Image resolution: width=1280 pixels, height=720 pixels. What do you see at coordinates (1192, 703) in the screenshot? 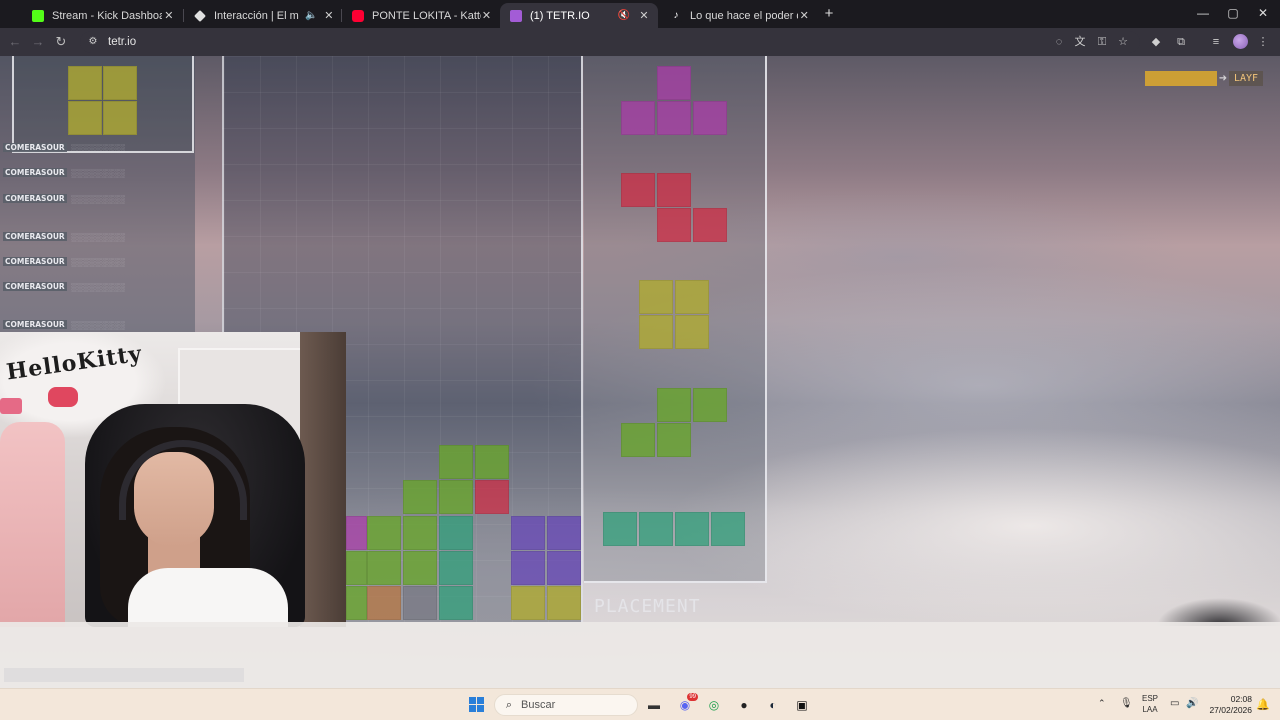
I see `volume-icon: 🔊` at bounding box center [1192, 703].